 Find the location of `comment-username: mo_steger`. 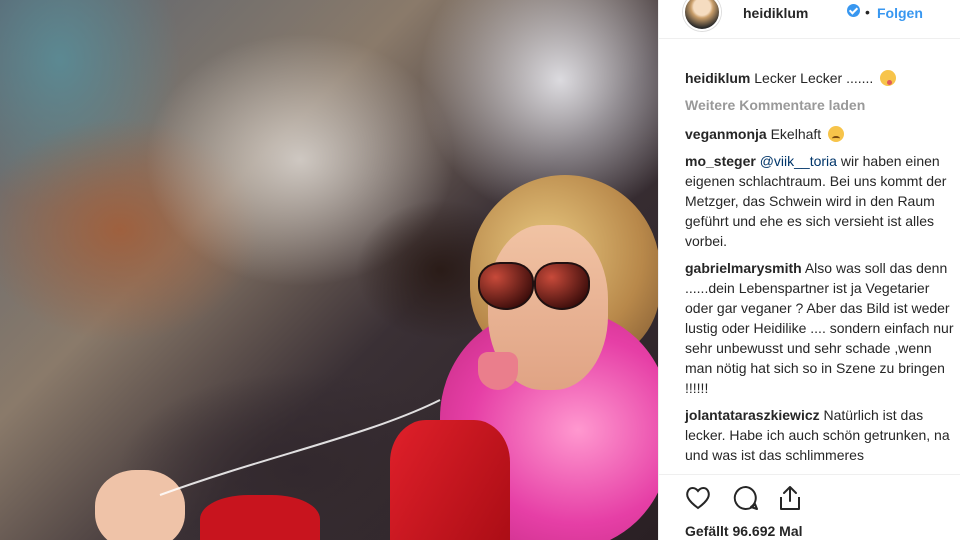

comment-username: mo_steger is located at coordinates (720, 161).